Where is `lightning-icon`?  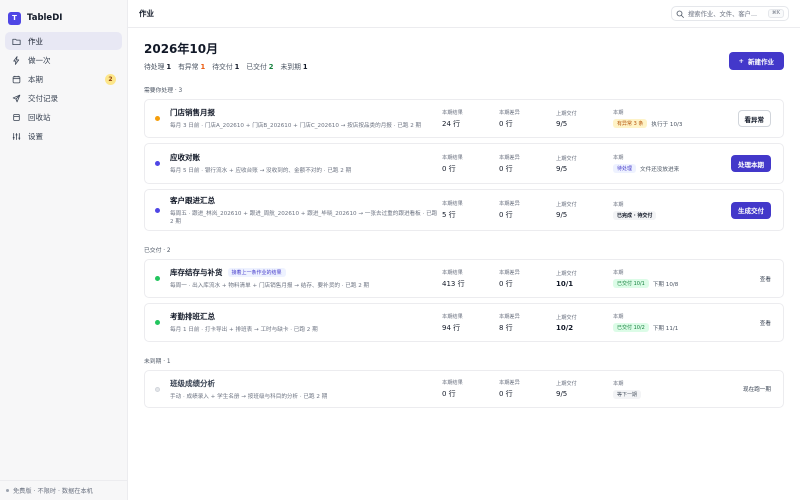 lightning-icon is located at coordinates (16, 60).